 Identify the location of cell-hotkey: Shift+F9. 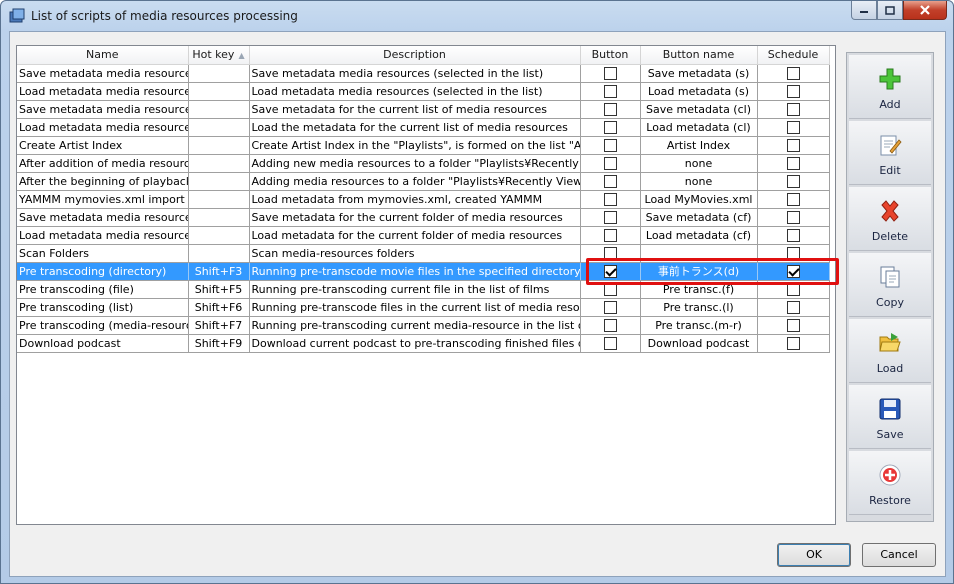
(219, 343).